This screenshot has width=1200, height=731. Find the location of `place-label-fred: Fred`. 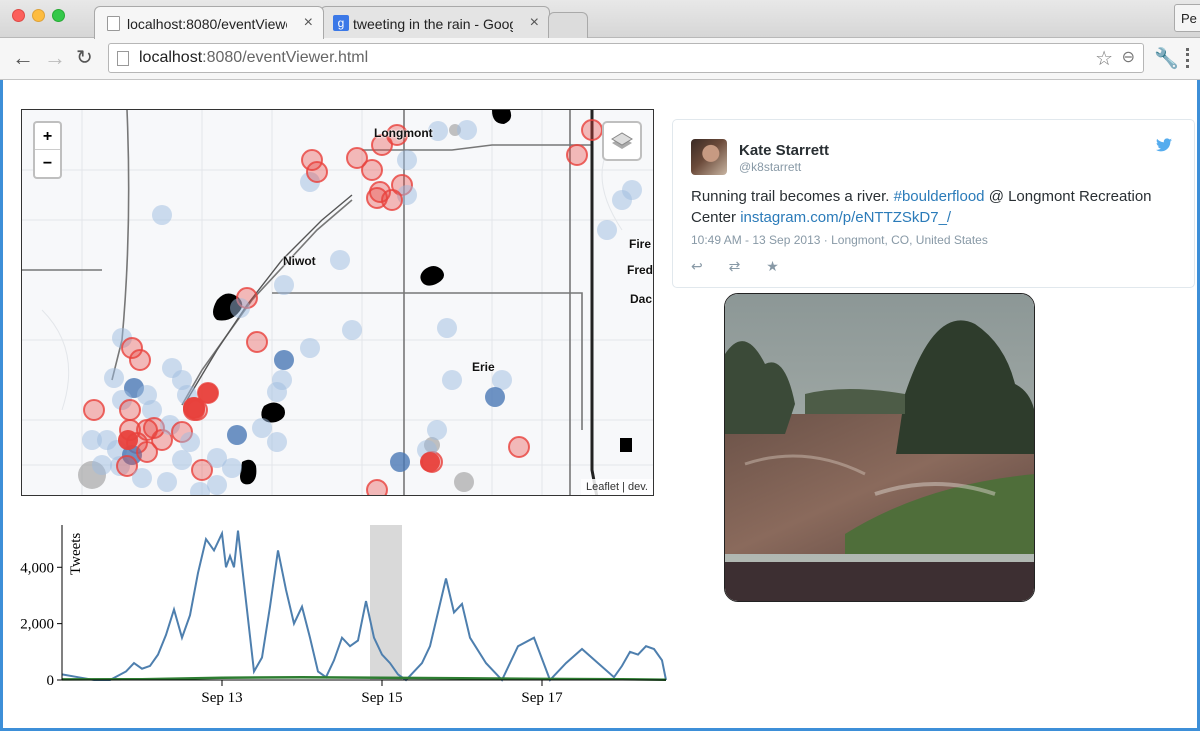

place-label-fred: Fred is located at coordinates (640, 270).